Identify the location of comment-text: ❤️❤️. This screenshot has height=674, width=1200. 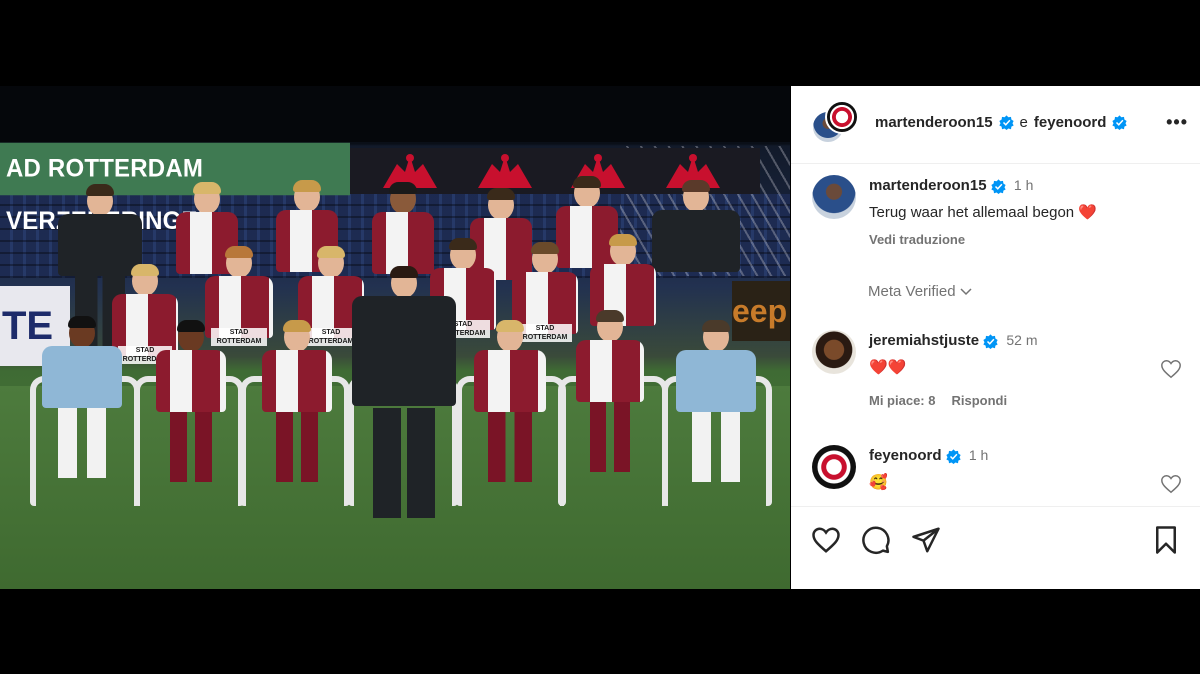
(888, 367).